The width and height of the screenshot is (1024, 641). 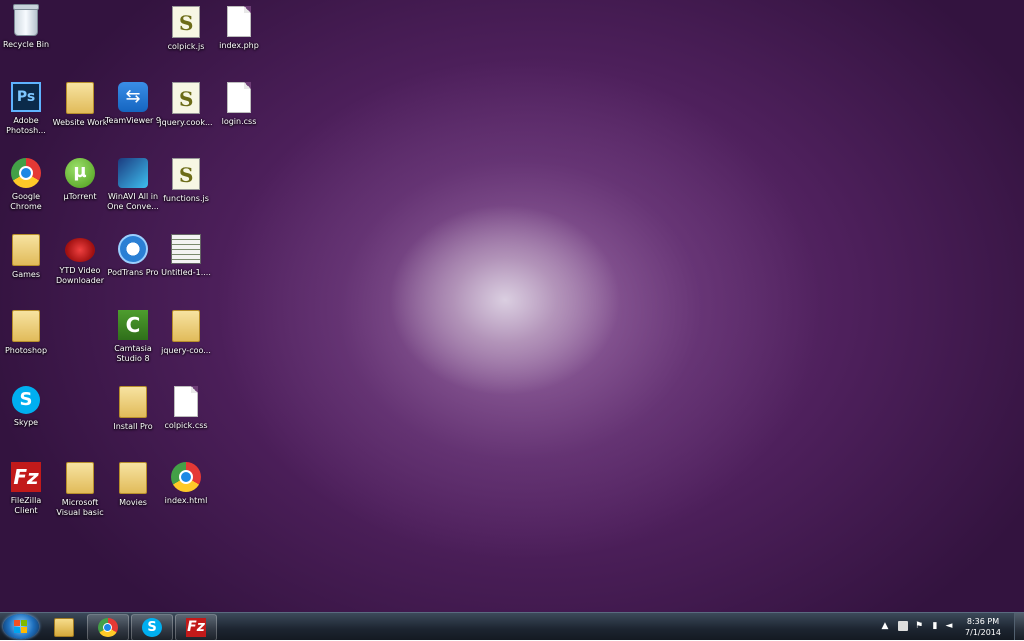 I want to click on windows-logo-icon, so click(x=21, y=626).